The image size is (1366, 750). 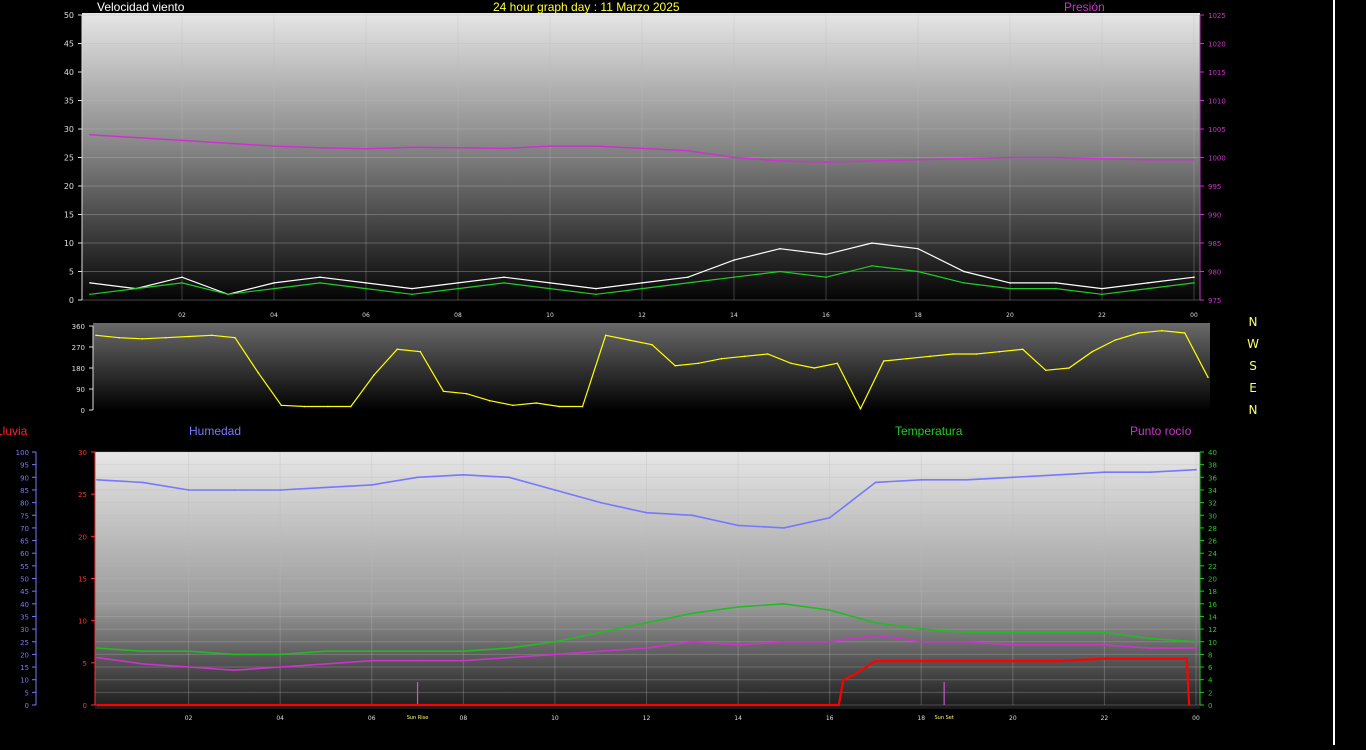 I want to click on humidity-y-tick-label: 60, so click(x=24, y=554).